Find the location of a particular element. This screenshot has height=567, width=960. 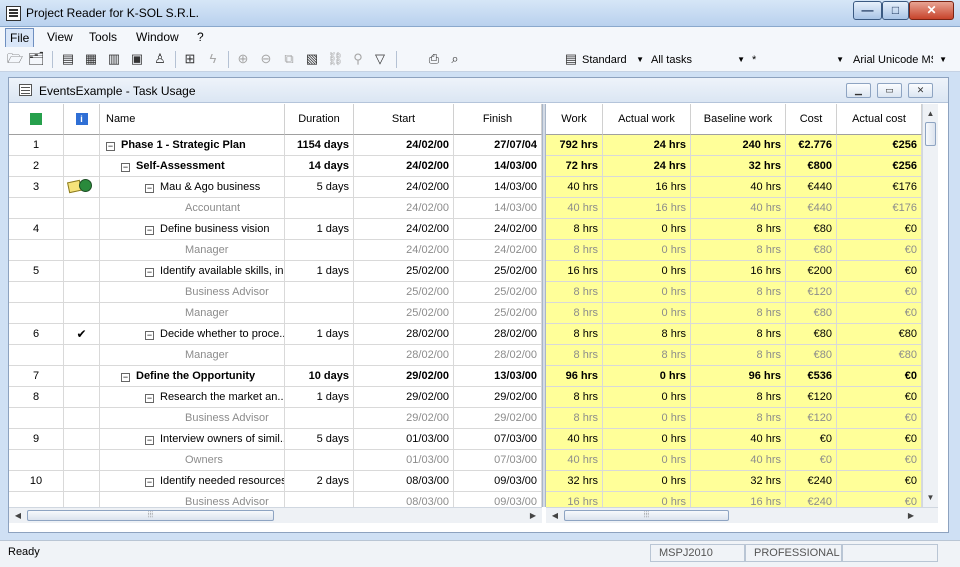

view-select: Standard ▼ is located at coordinates (613, 60).